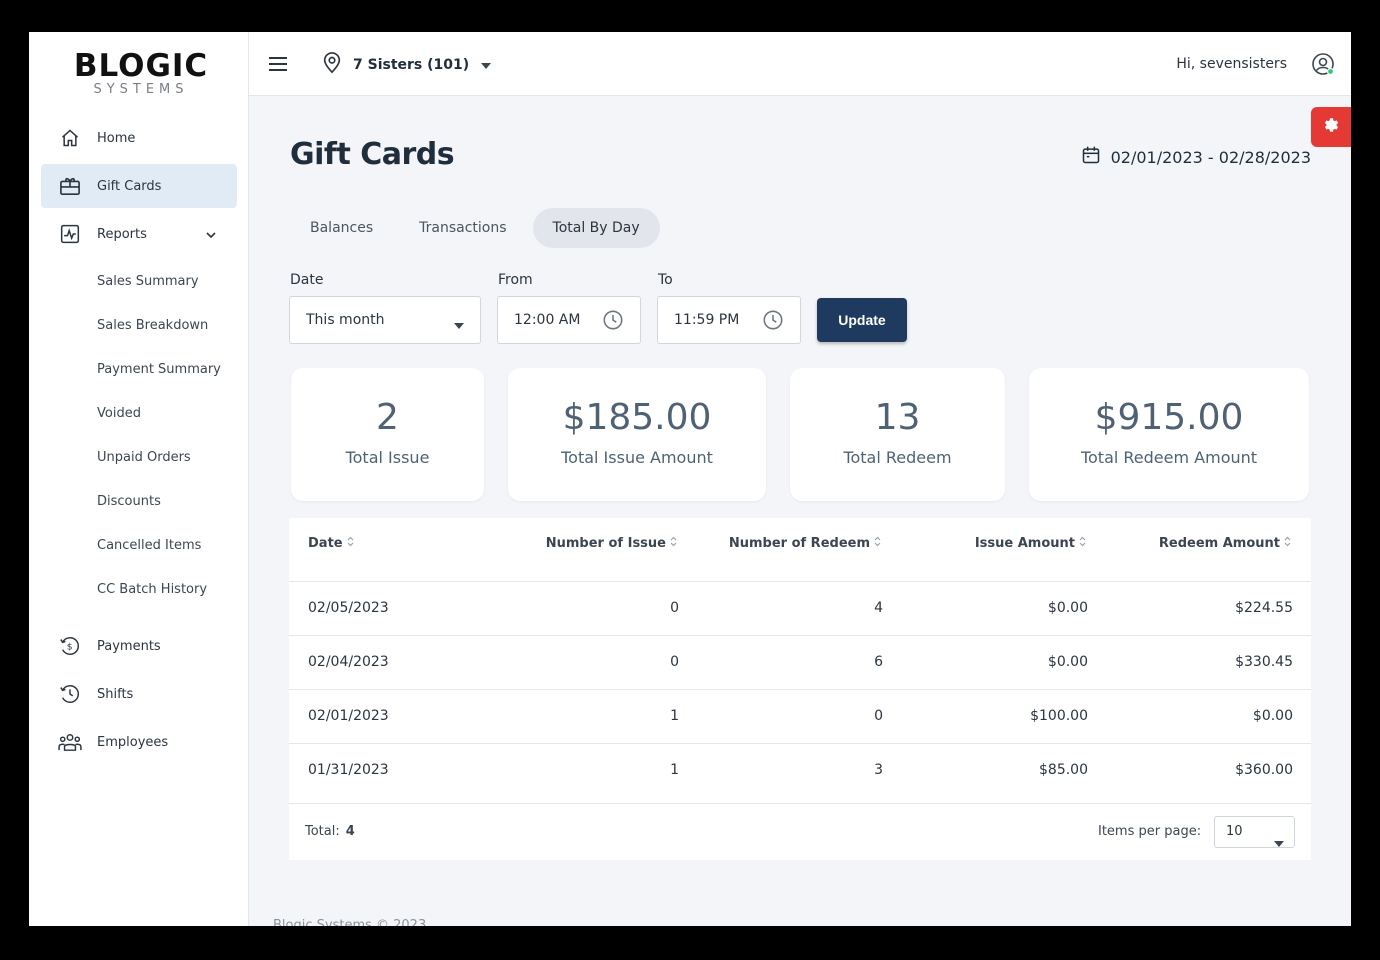 Image resolution: width=1380 pixels, height=960 pixels. What do you see at coordinates (325, 543) in the screenshot?
I see `column-header-label: Date` at bounding box center [325, 543].